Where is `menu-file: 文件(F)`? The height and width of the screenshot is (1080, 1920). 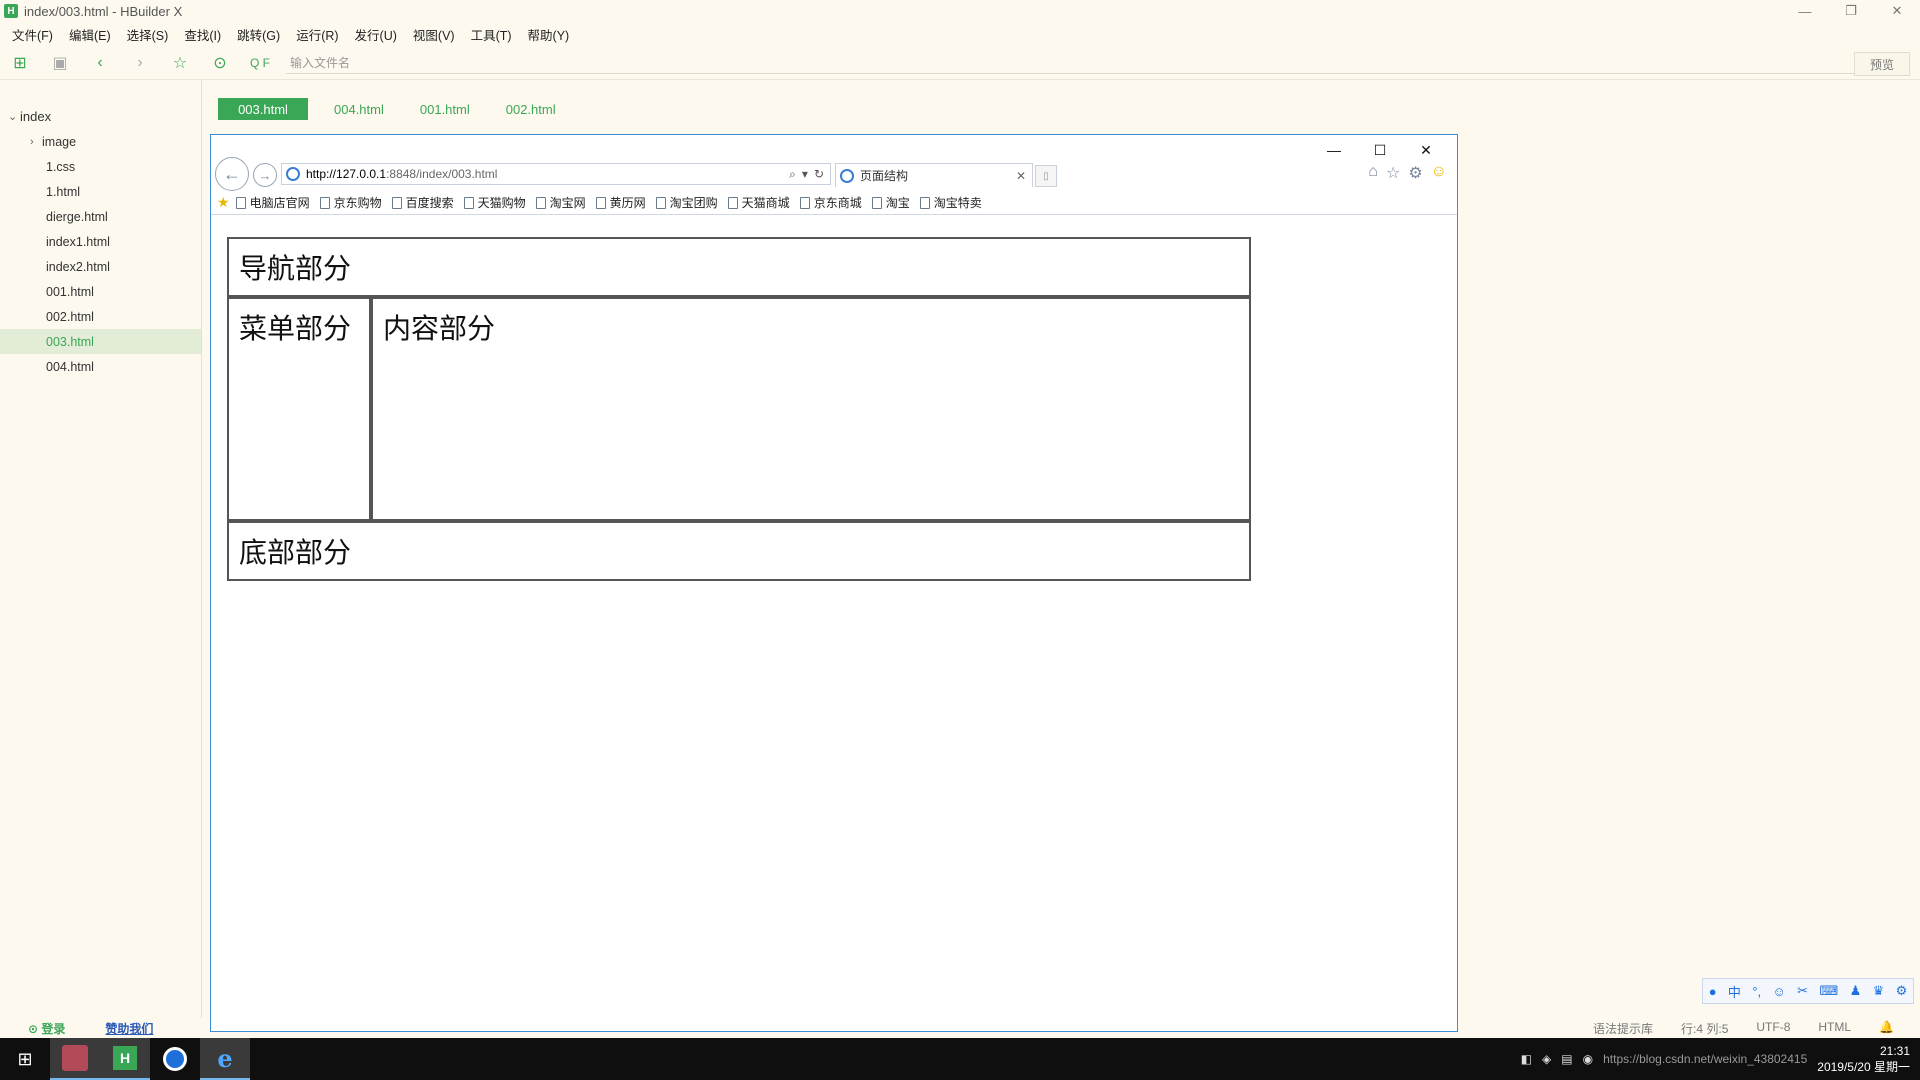 menu-file: 文件(F) is located at coordinates (32, 34).